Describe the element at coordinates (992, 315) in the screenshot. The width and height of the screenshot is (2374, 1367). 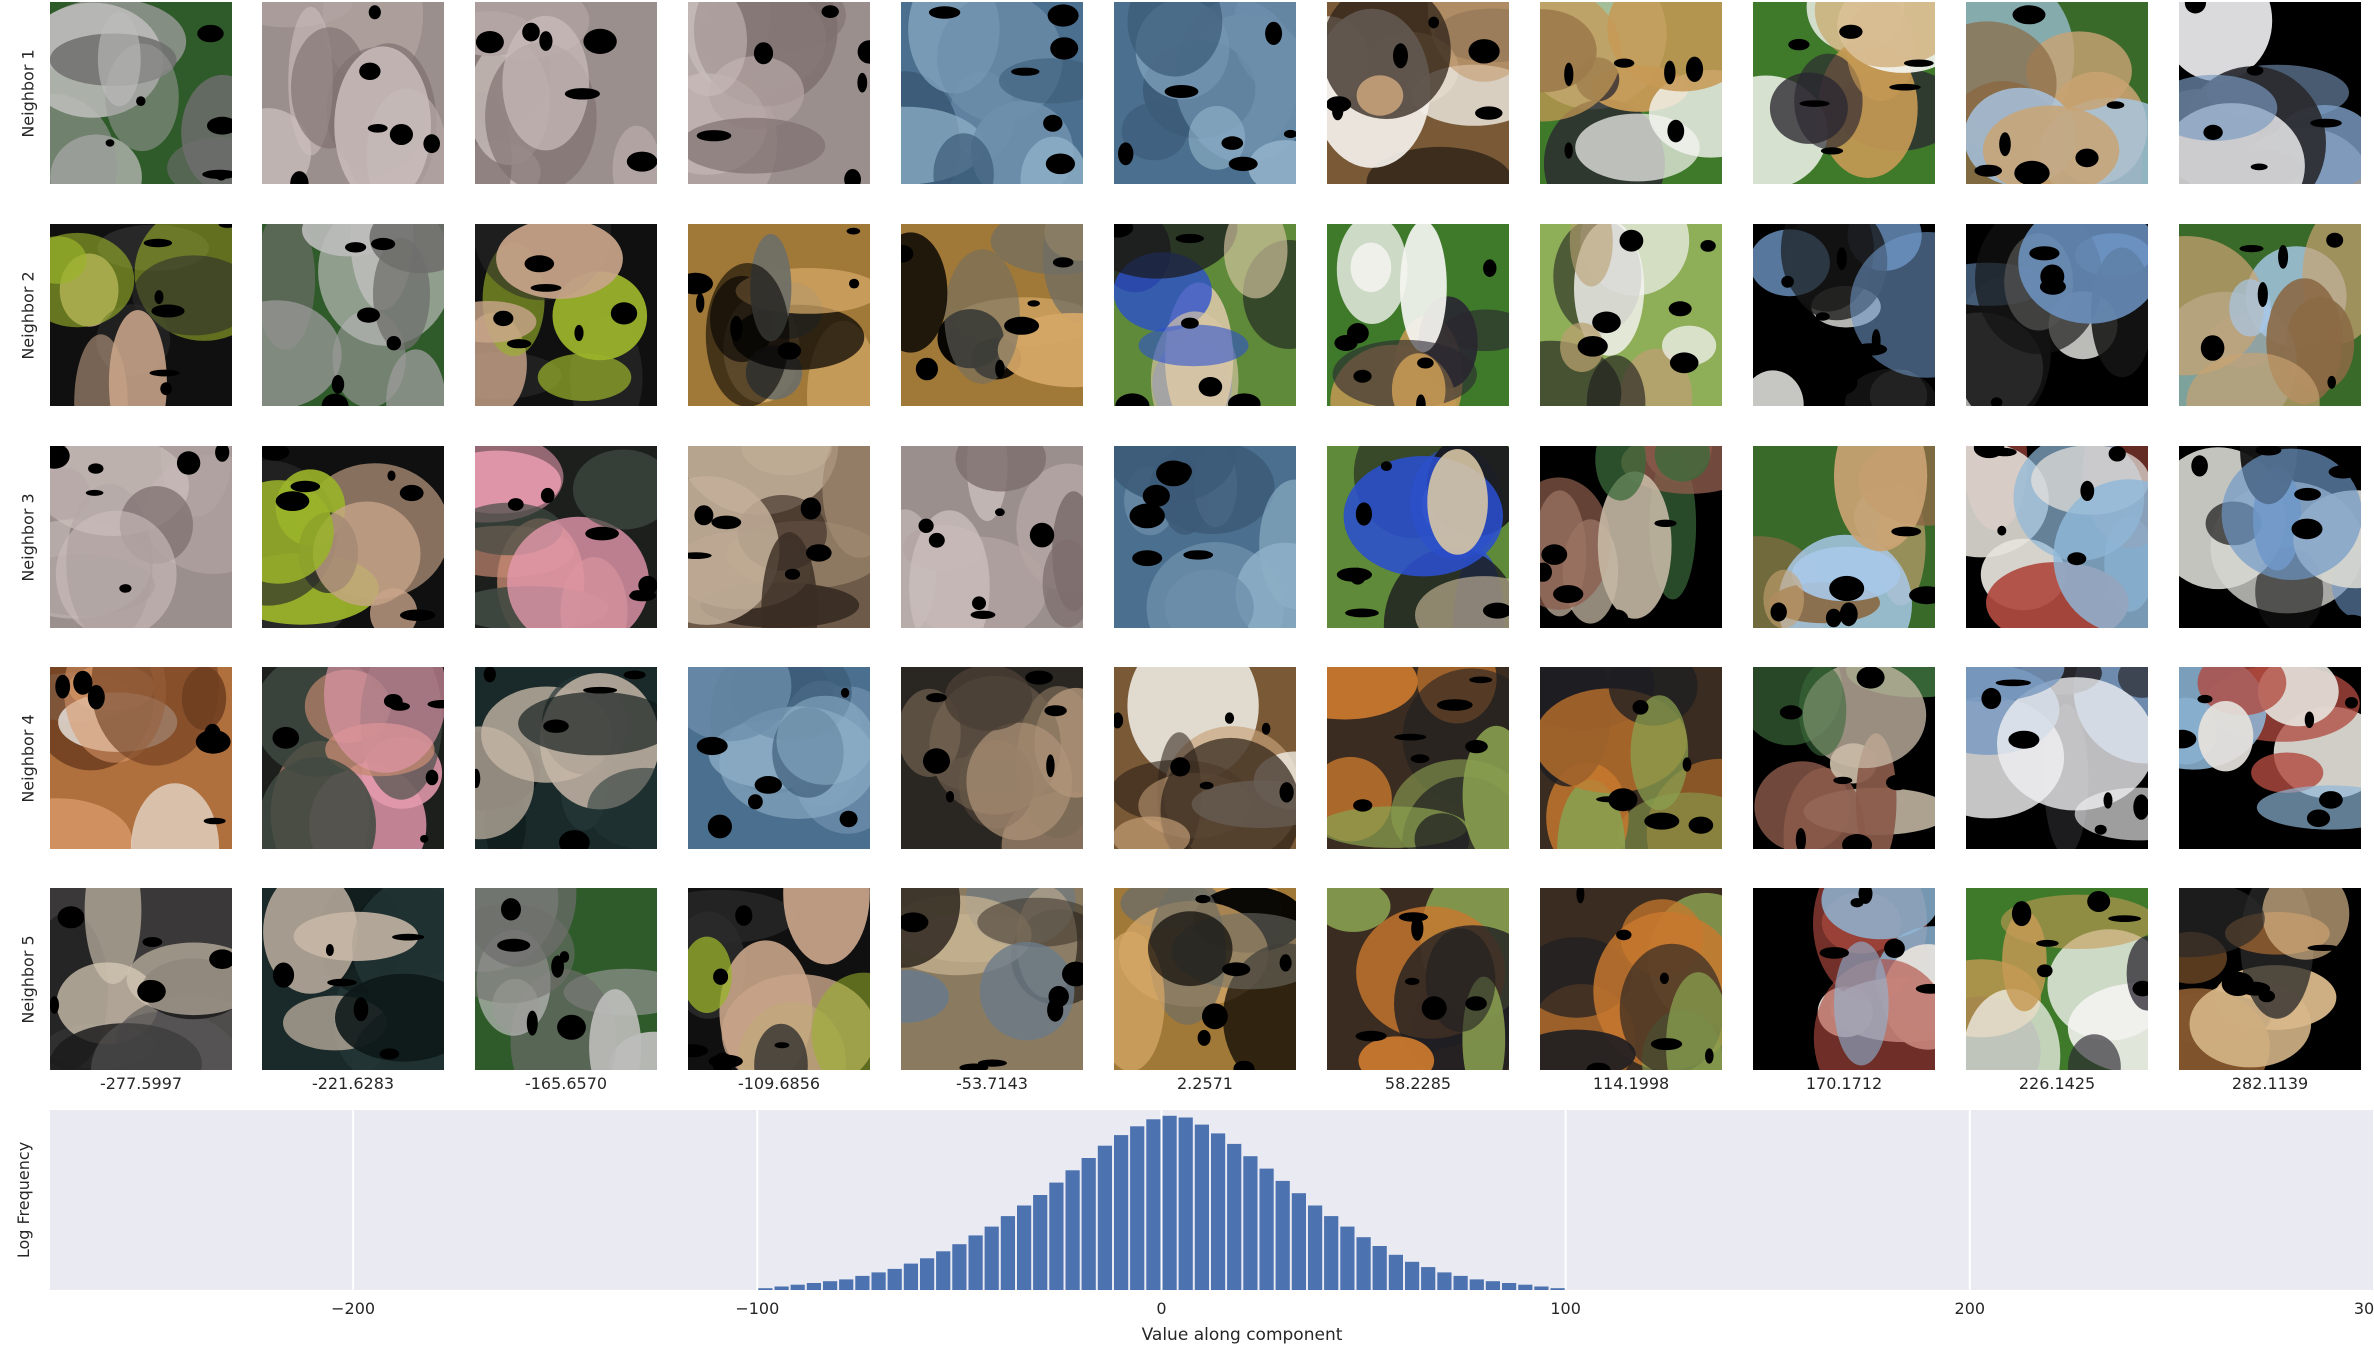
I see `neighbor-image-golden-puppy` at that location.